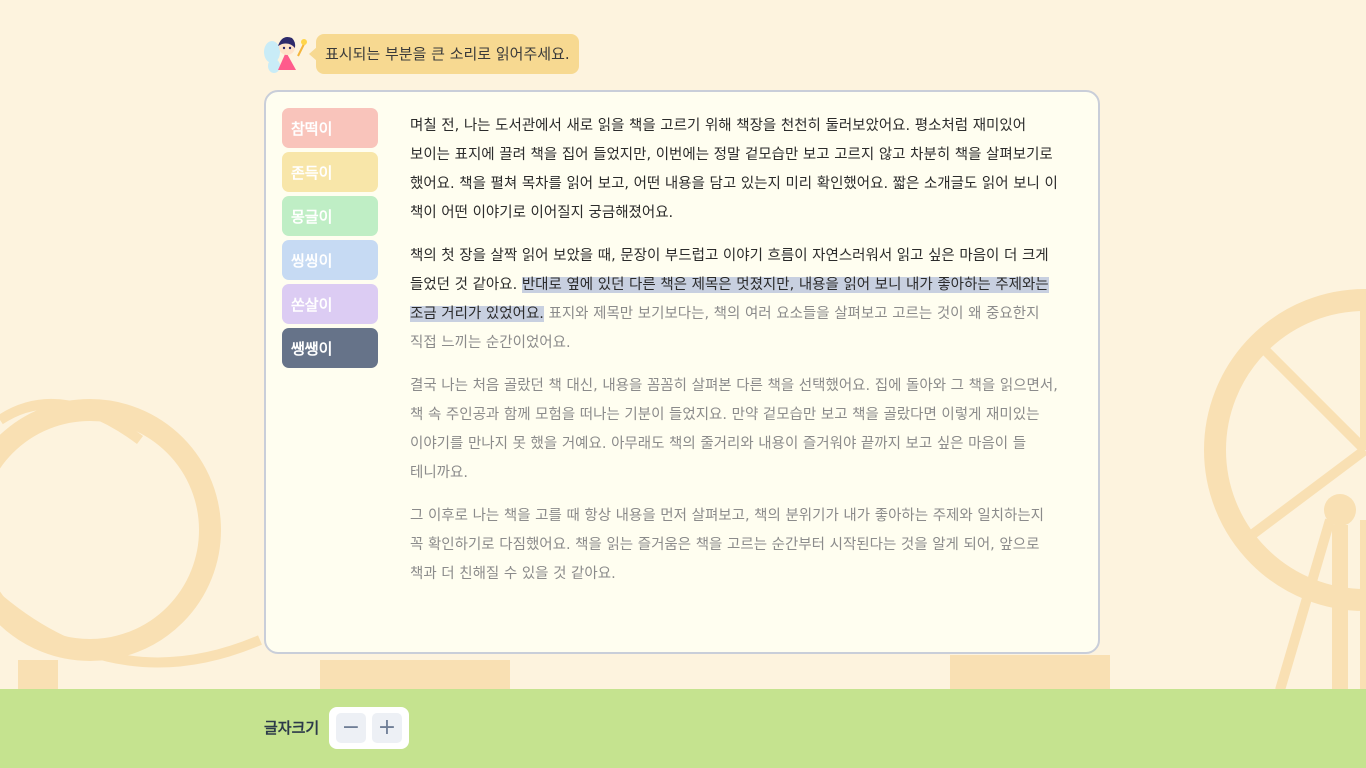  Describe the element at coordinates (330, 216) in the screenshot. I see `voice-button-monggeul: 몽글이` at that location.